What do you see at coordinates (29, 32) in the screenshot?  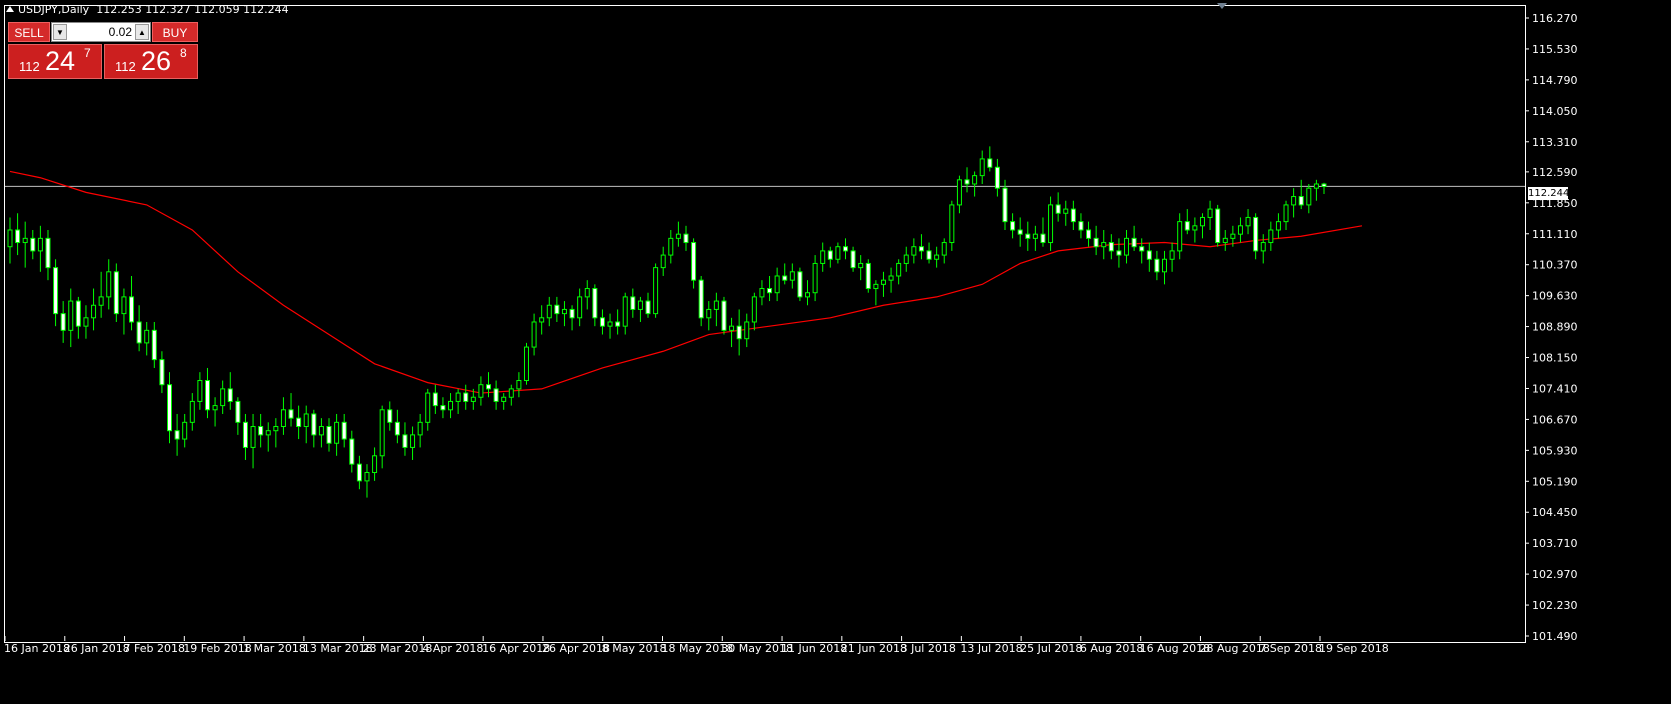 I see `sell-button: SELL` at bounding box center [29, 32].